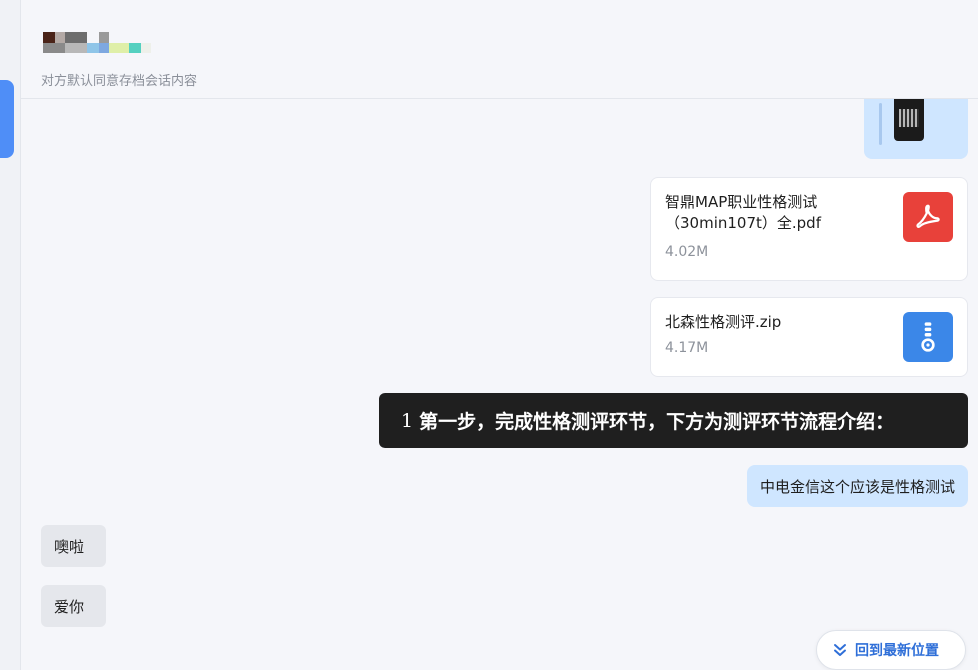  I want to click on qr-code-icon, so click(909, 118).